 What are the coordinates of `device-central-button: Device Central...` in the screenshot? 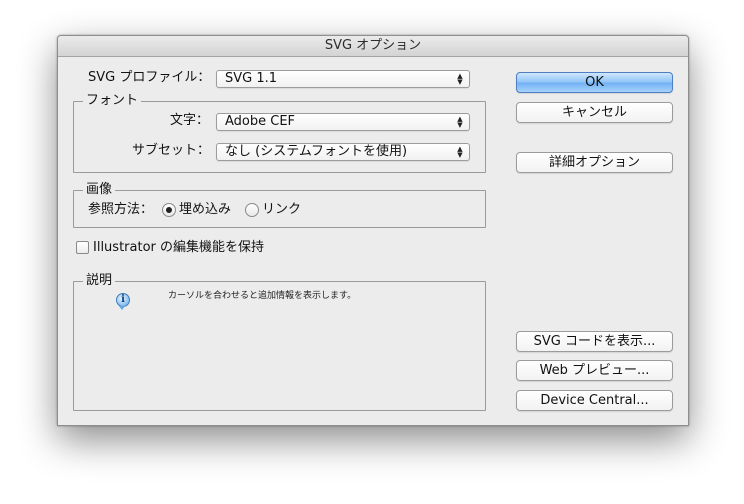 It's located at (594, 400).